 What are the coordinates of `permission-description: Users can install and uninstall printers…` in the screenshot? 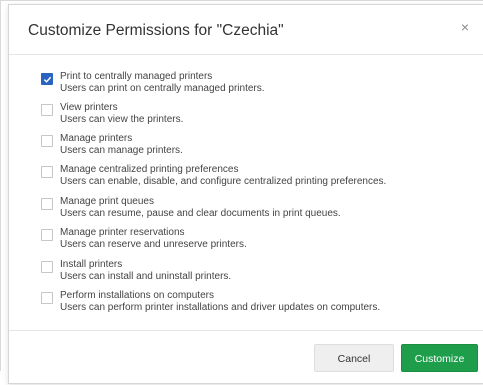 It's located at (146, 276).